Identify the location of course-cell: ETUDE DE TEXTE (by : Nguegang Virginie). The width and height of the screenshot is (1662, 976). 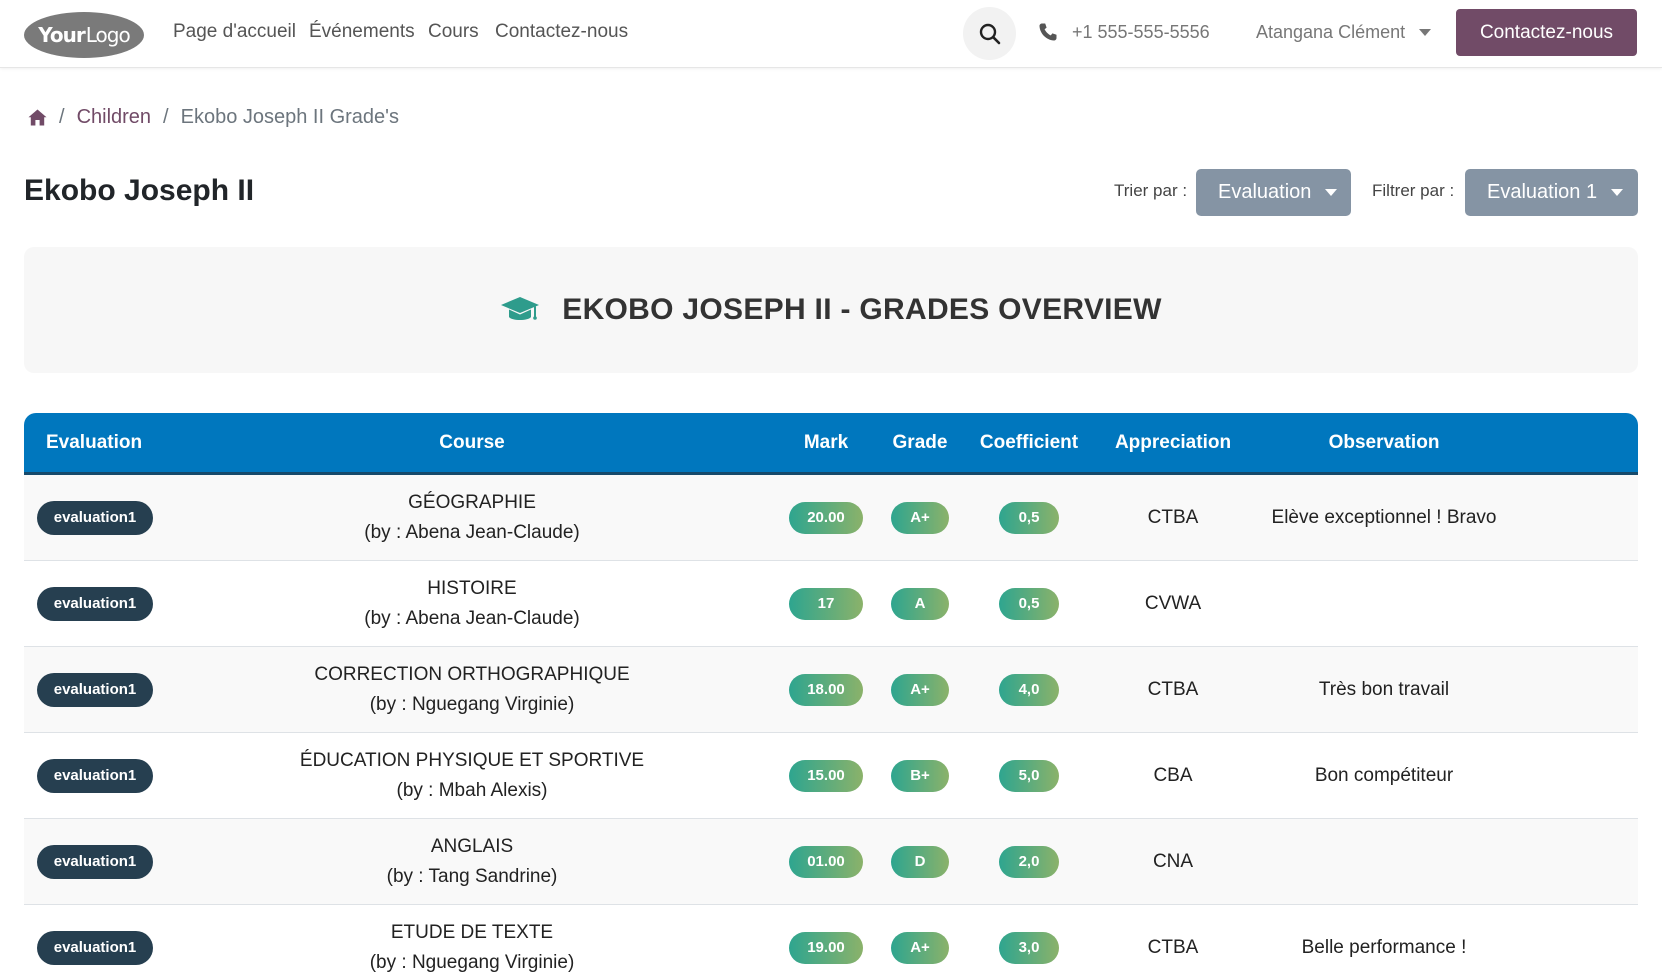
(472, 947).